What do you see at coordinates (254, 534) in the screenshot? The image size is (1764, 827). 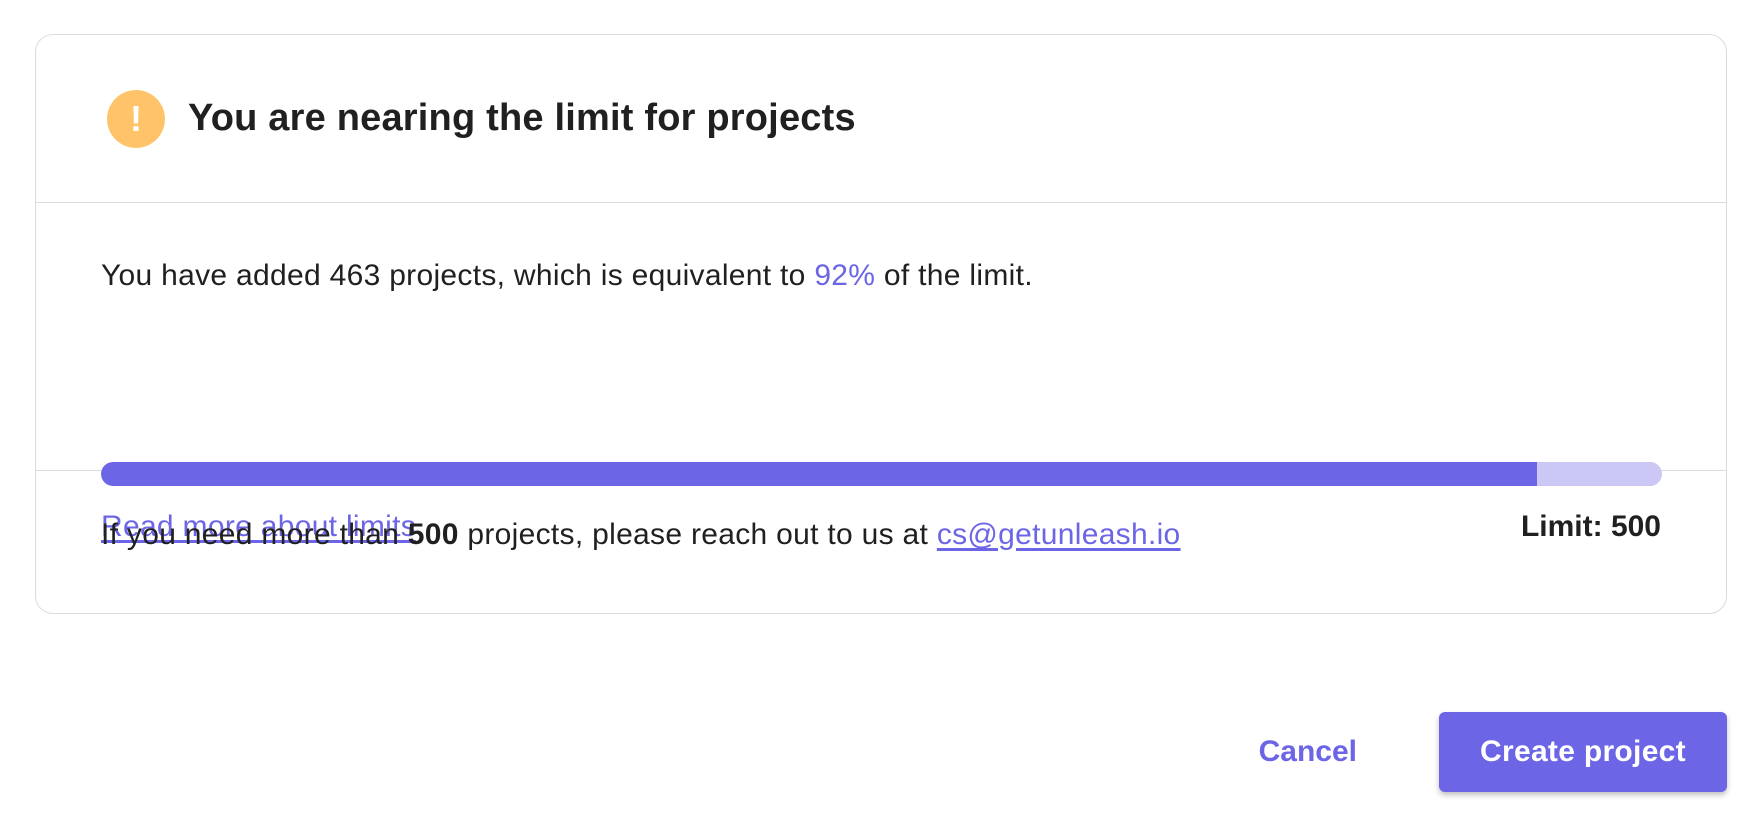 I see `contact-text-before: If you need more than` at bounding box center [254, 534].